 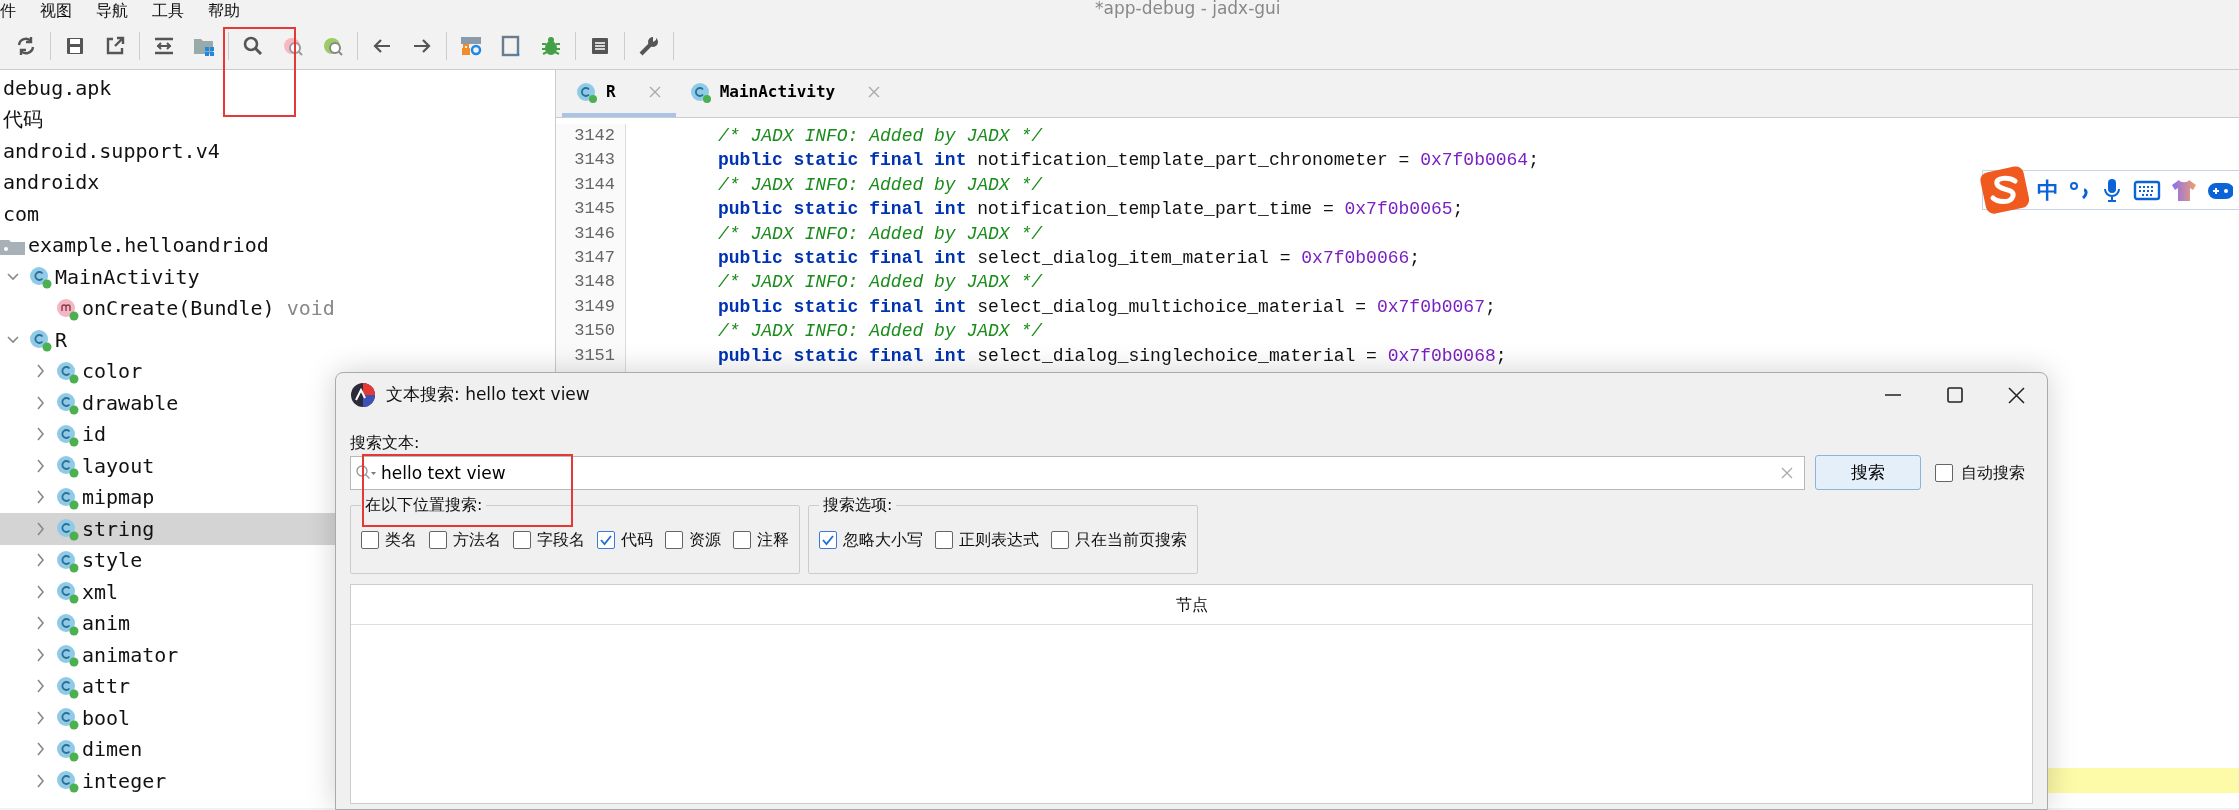 I want to click on menu-item: 工具, so click(x=168, y=12).